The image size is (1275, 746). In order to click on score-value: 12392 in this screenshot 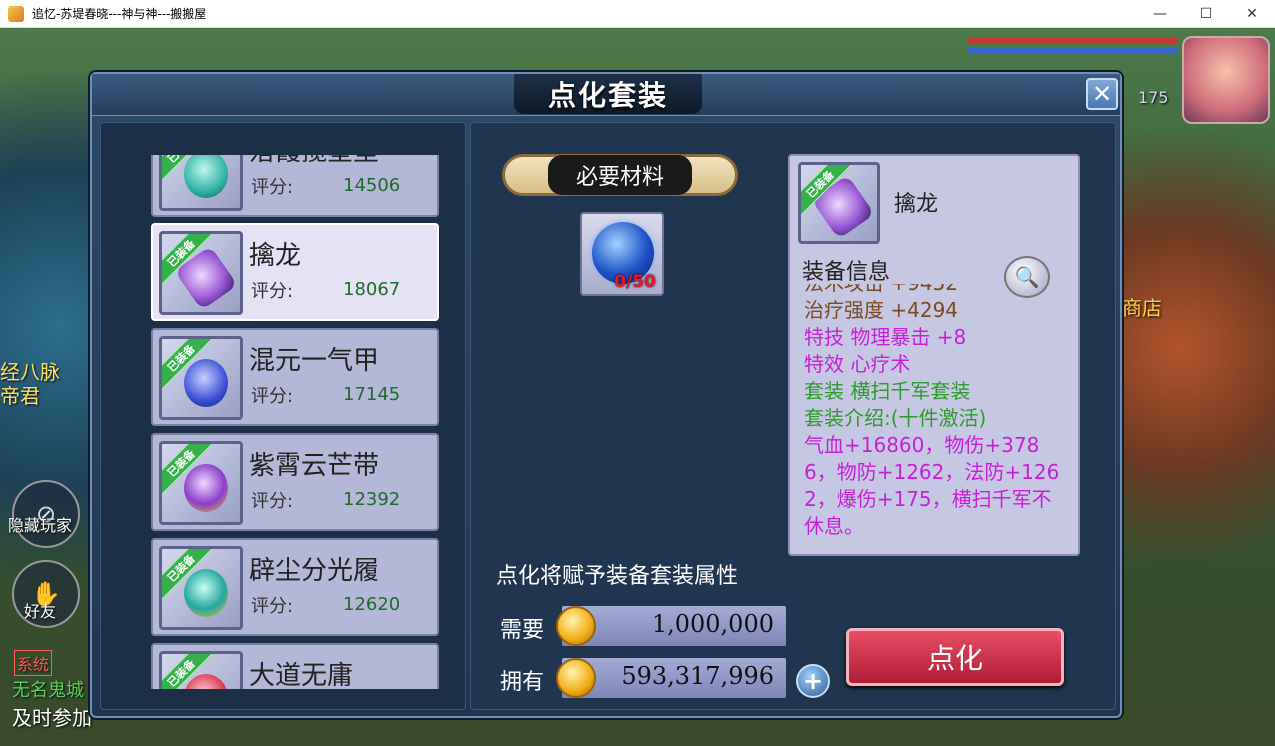, I will do `click(372, 499)`.